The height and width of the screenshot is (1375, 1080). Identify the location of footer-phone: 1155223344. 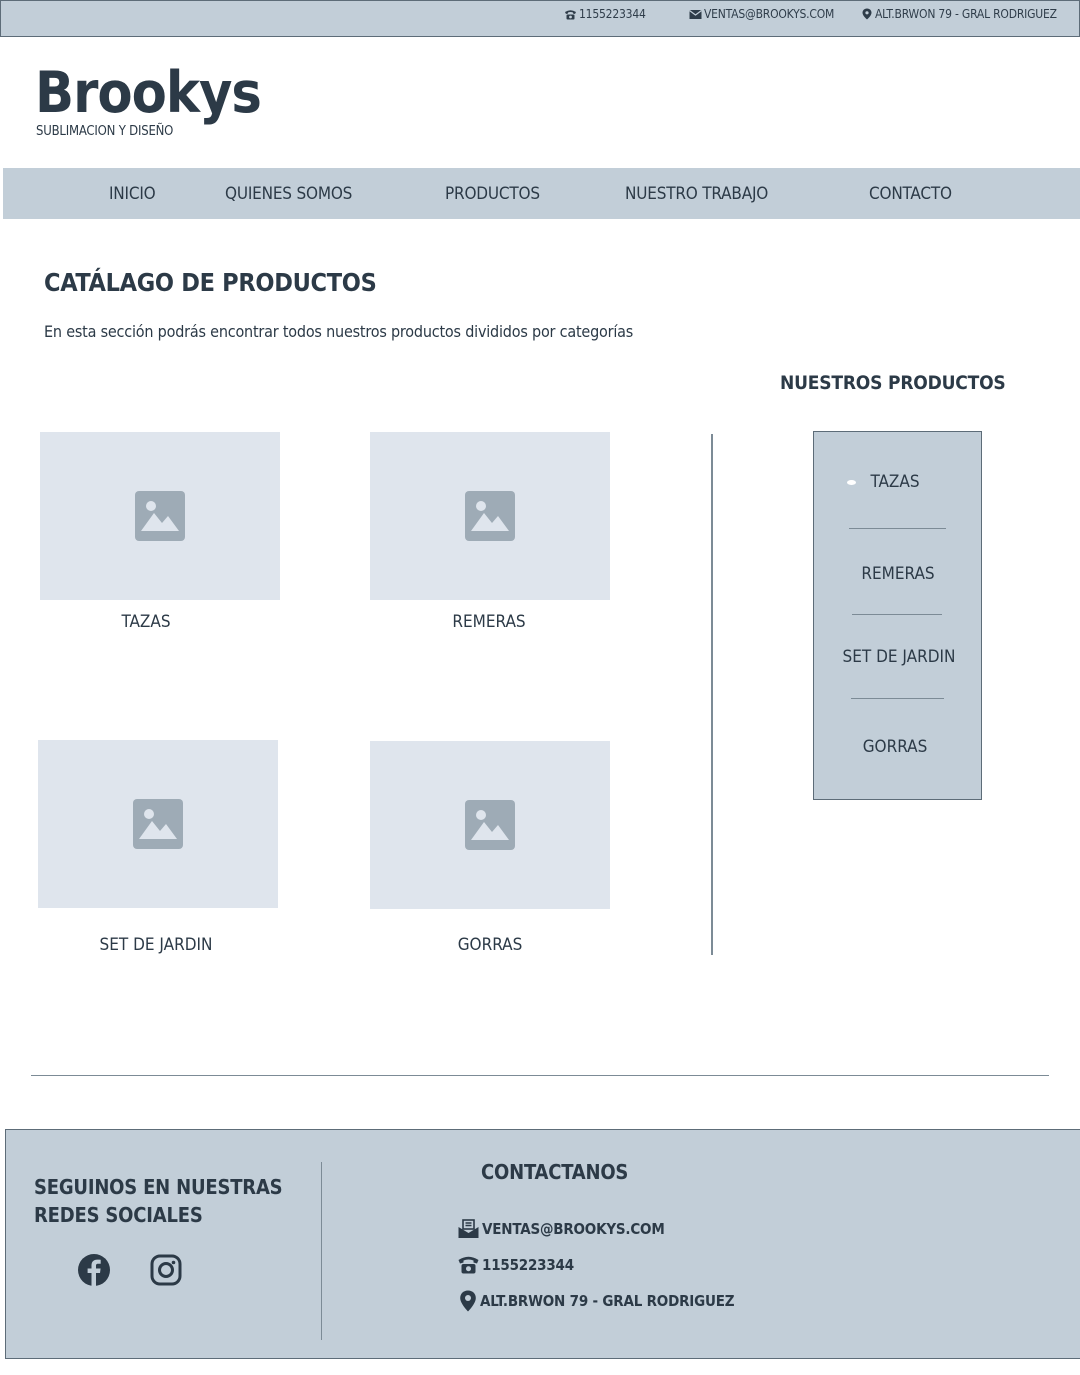
(516, 1264).